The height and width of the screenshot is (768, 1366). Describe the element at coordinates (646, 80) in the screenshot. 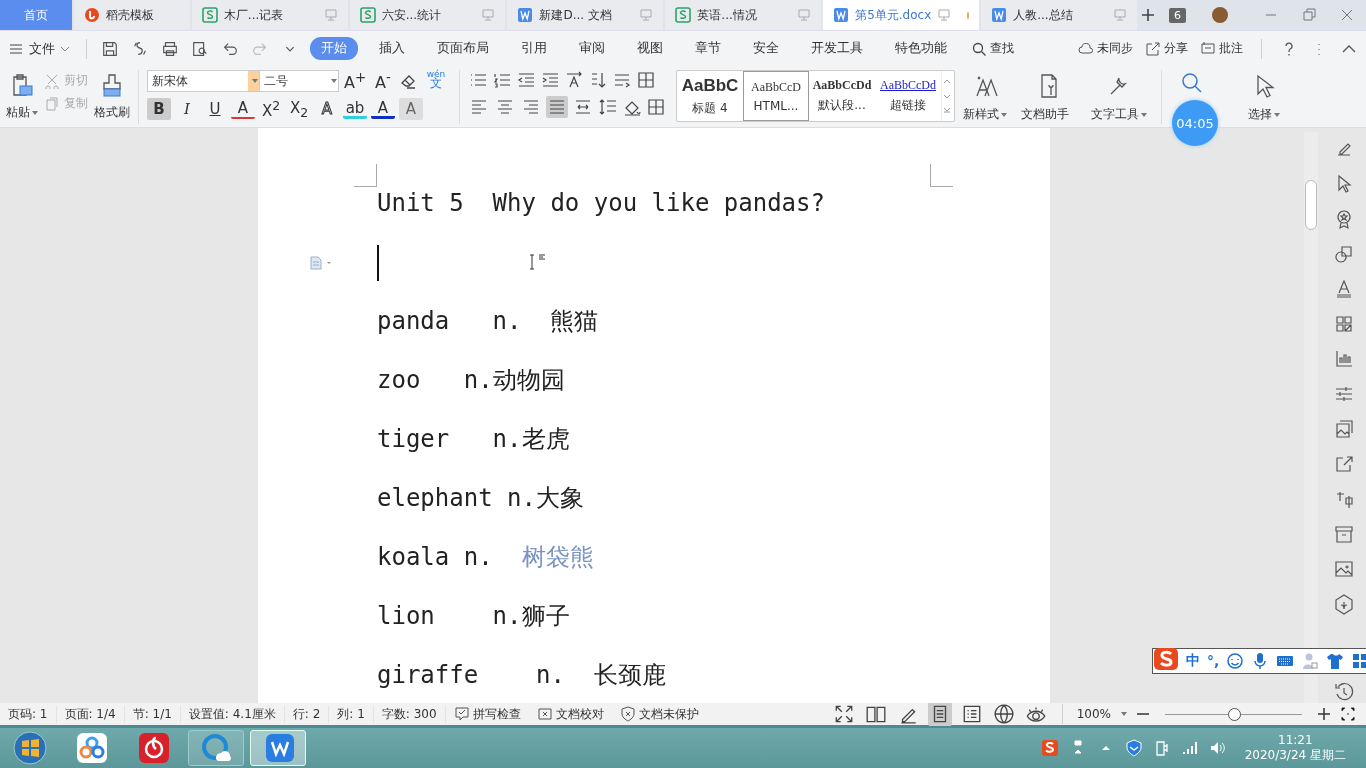

I see `table-icon` at that location.